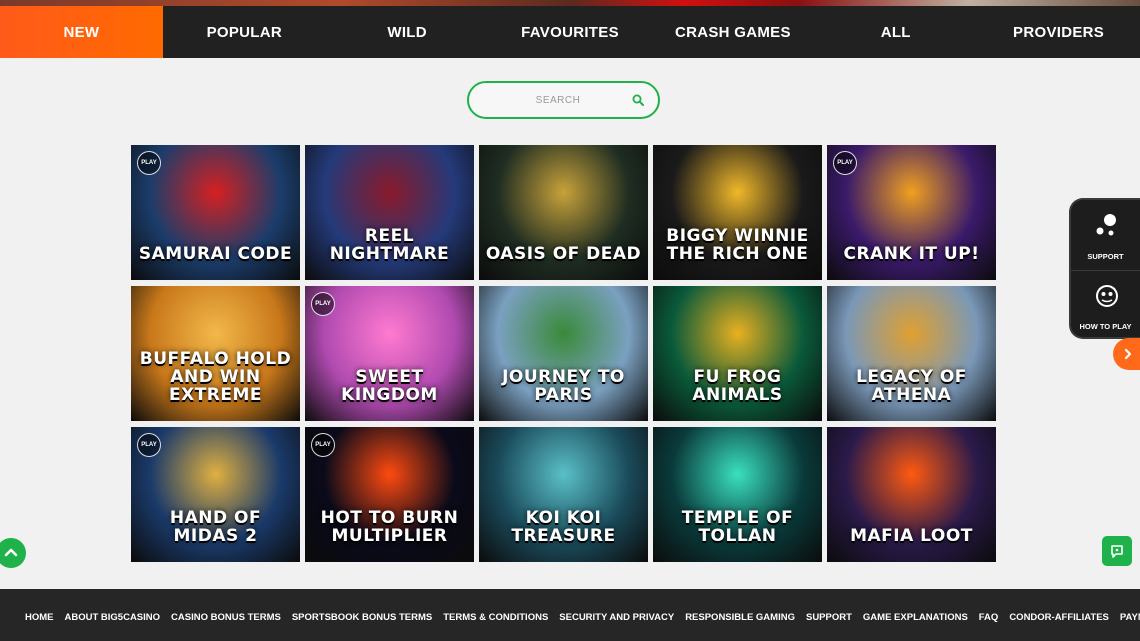 Image resolution: width=1140 pixels, height=641 pixels. I want to click on scroll-to-top-button, so click(13, 553).